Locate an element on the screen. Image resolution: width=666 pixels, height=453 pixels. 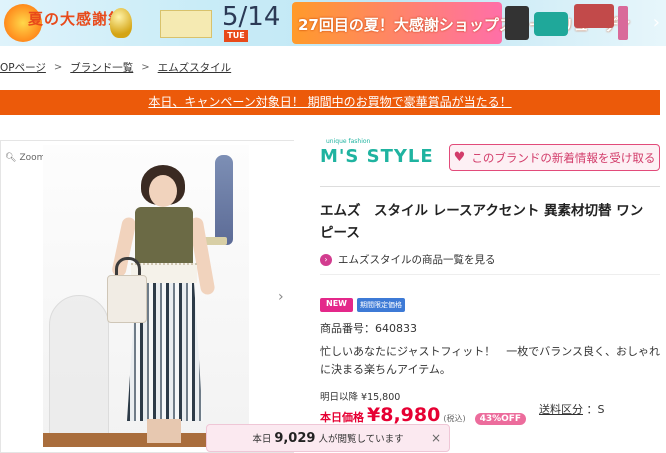
limited-price-badge: 期間限定価格 is located at coordinates (380, 305).